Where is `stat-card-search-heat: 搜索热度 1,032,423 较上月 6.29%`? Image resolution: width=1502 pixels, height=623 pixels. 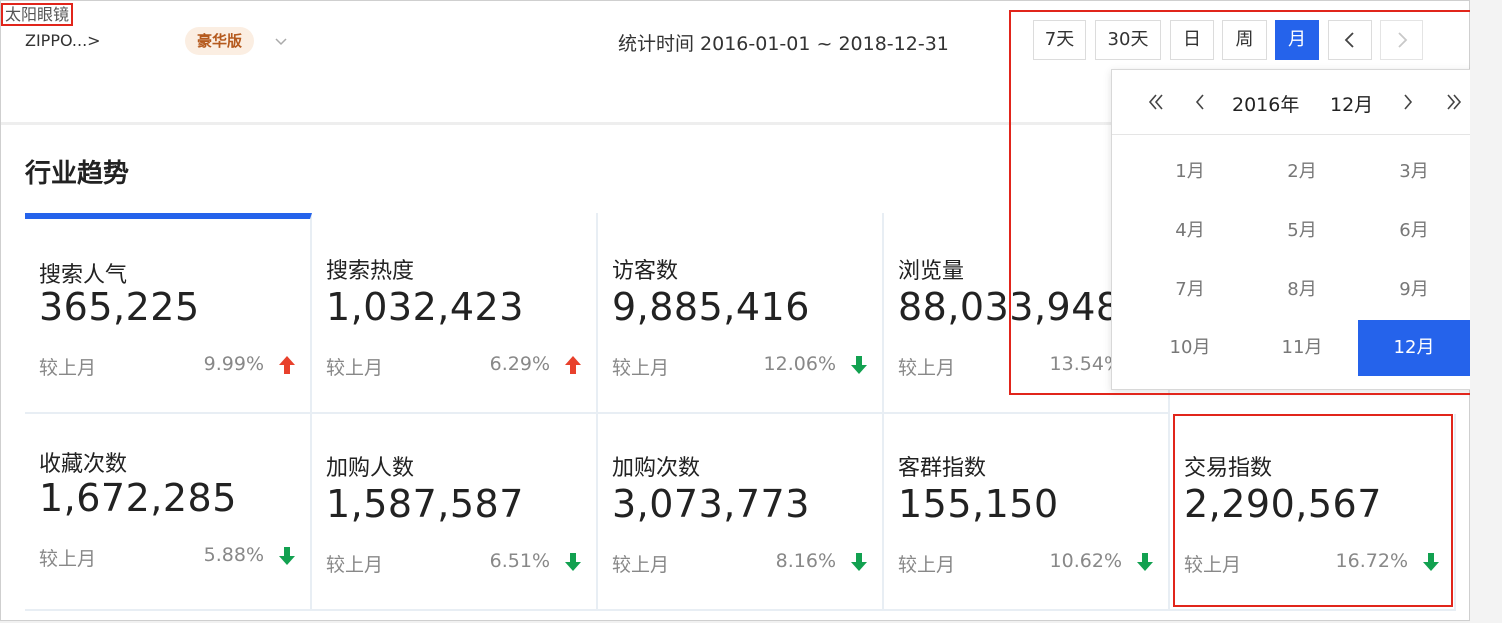
stat-card-search-heat: 搜索热度 1,032,423 较上月 6.29% is located at coordinates (455, 313).